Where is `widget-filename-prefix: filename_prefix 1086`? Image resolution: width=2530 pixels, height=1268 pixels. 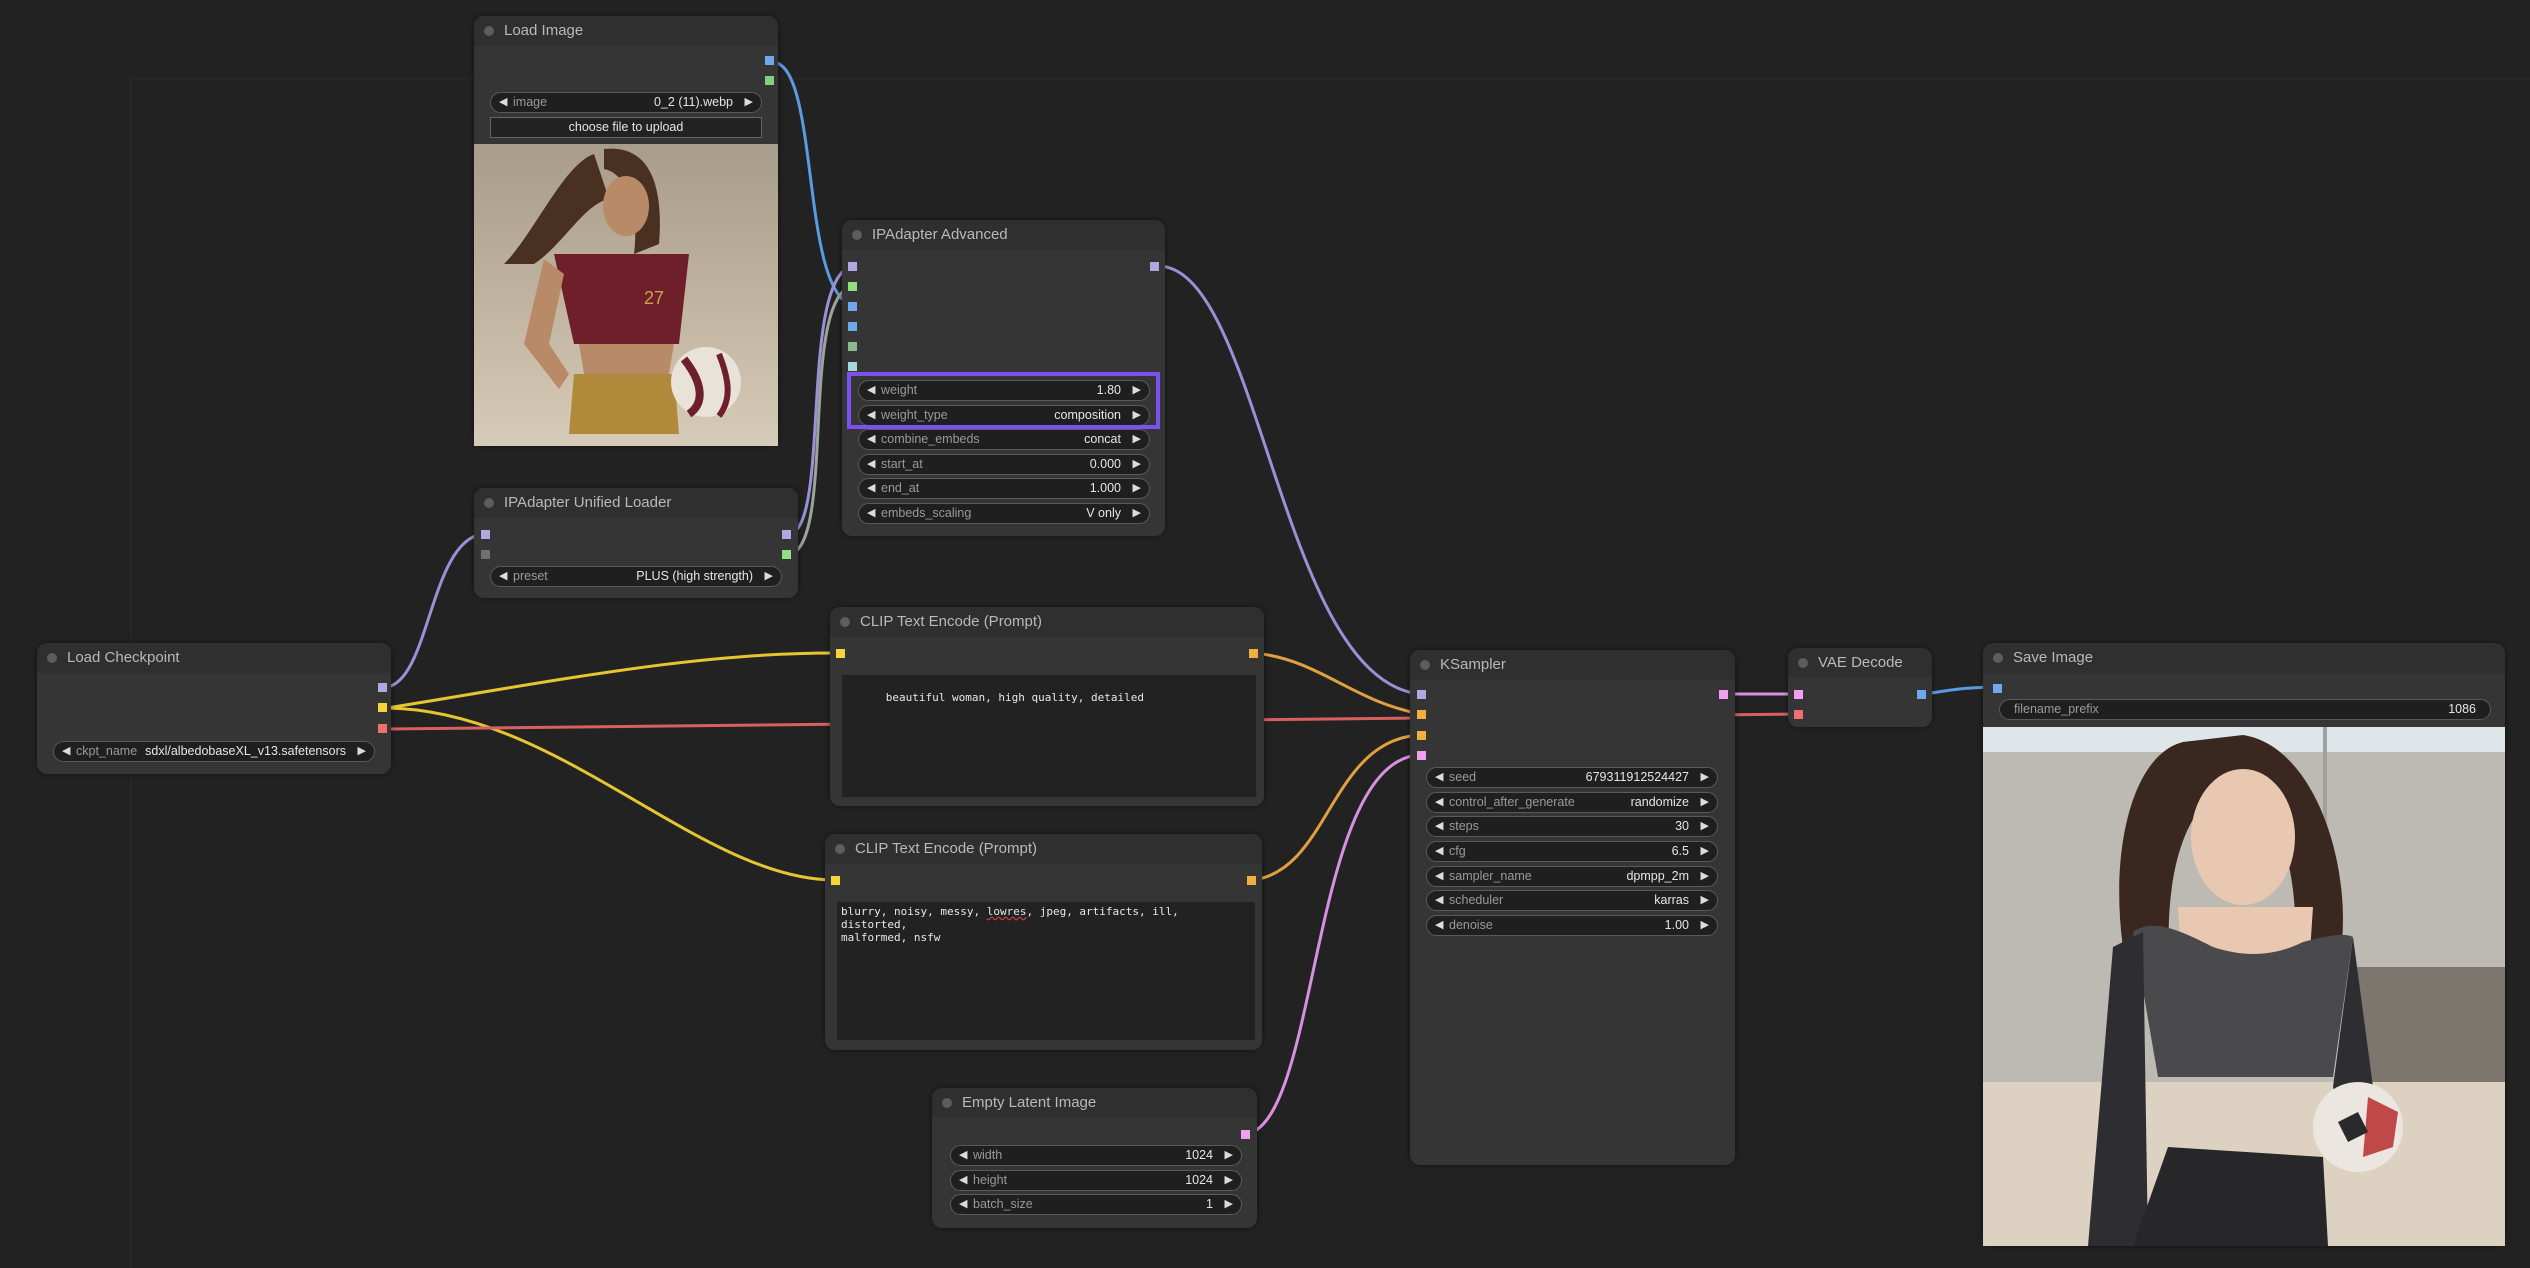
widget-filename-prefix: filename_prefix 1086 is located at coordinates (2245, 709).